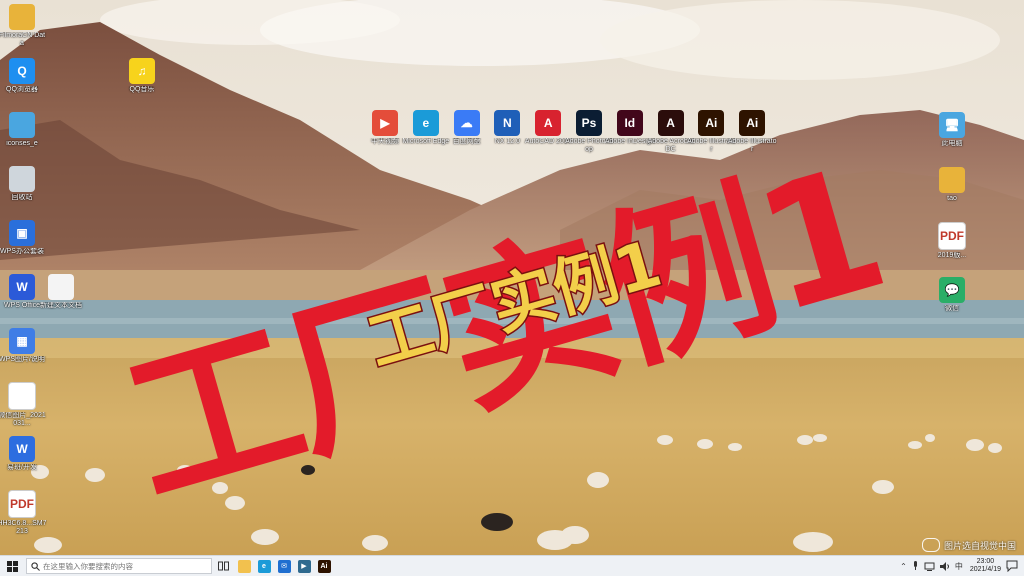 This screenshot has height=576, width=1024. Describe the element at coordinates (22, 287) in the screenshot. I see `wps-office-icon: W` at that location.